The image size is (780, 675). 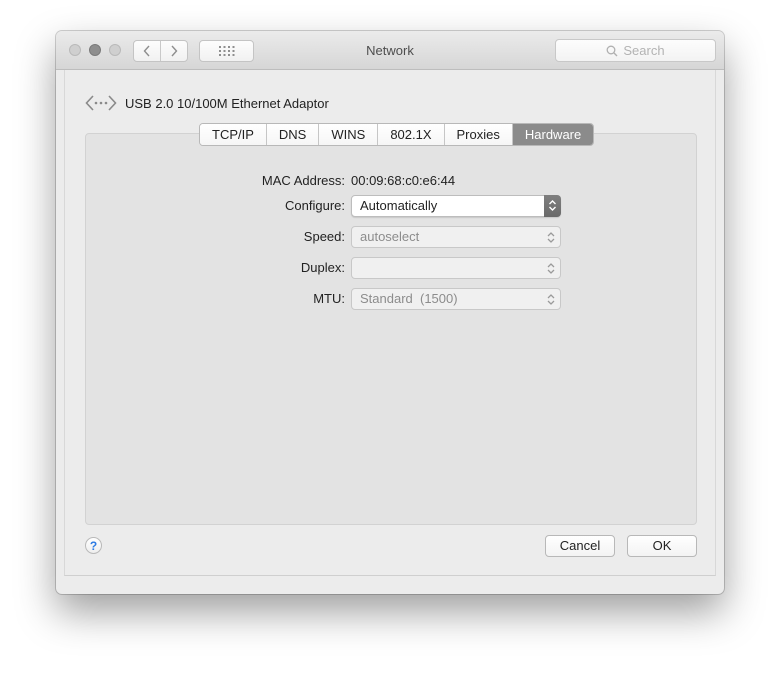 I want to click on tab-hardware: Hardware, so click(x=552, y=134).